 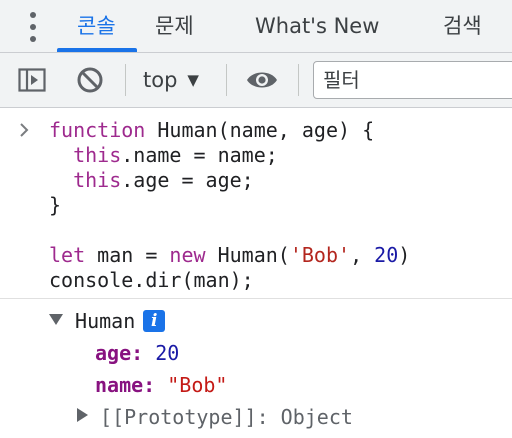 I want to click on code-line: this.age = age;, so click(x=229, y=180).